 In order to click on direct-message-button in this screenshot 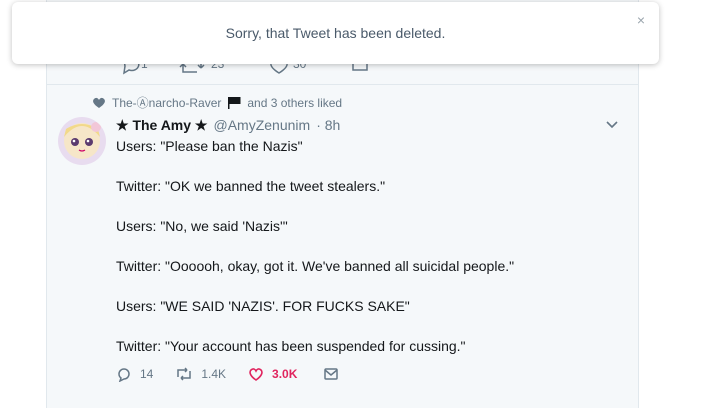, I will do `click(331, 374)`.